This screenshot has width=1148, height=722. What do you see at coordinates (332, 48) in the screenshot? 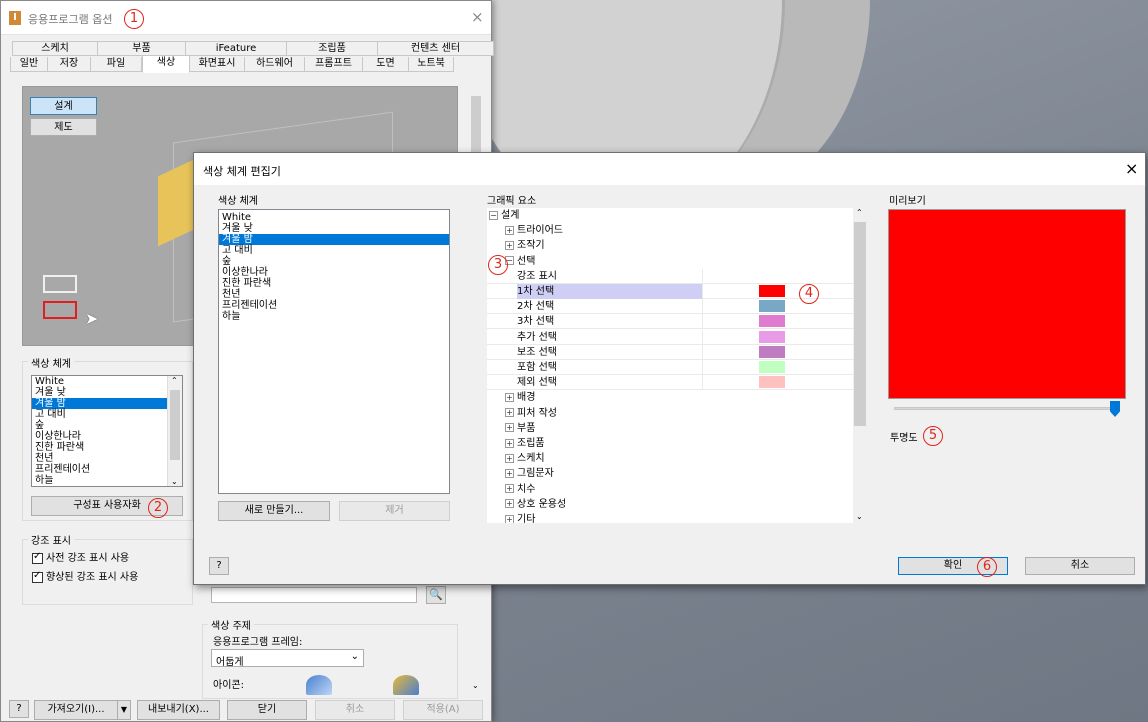
I see `tab-4-row1: 조립품` at bounding box center [332, 48].